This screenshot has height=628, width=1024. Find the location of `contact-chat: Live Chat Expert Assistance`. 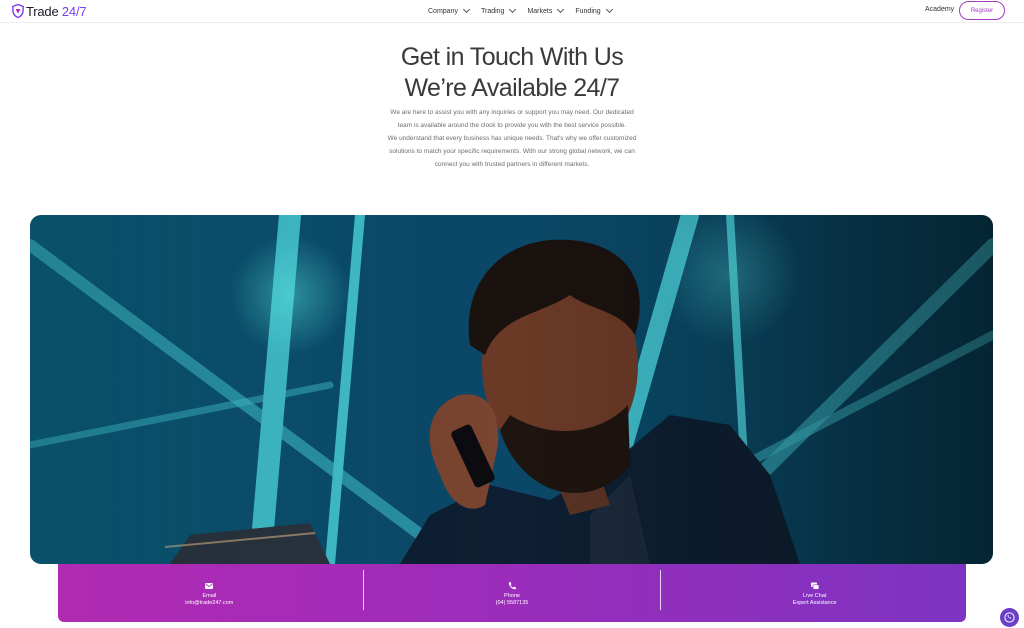

contact-chat: Live Chat Expert Assistance is located at coordinates (814, 593).